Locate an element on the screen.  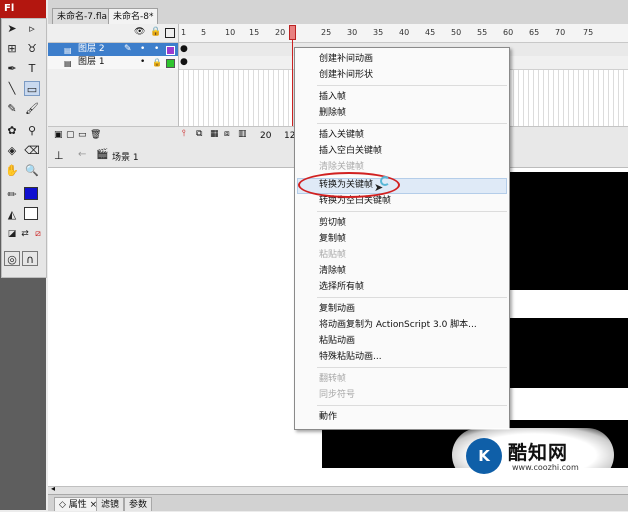
menu-item-paste-frames: 粘贴帧 is located at coordinates (333, 255).